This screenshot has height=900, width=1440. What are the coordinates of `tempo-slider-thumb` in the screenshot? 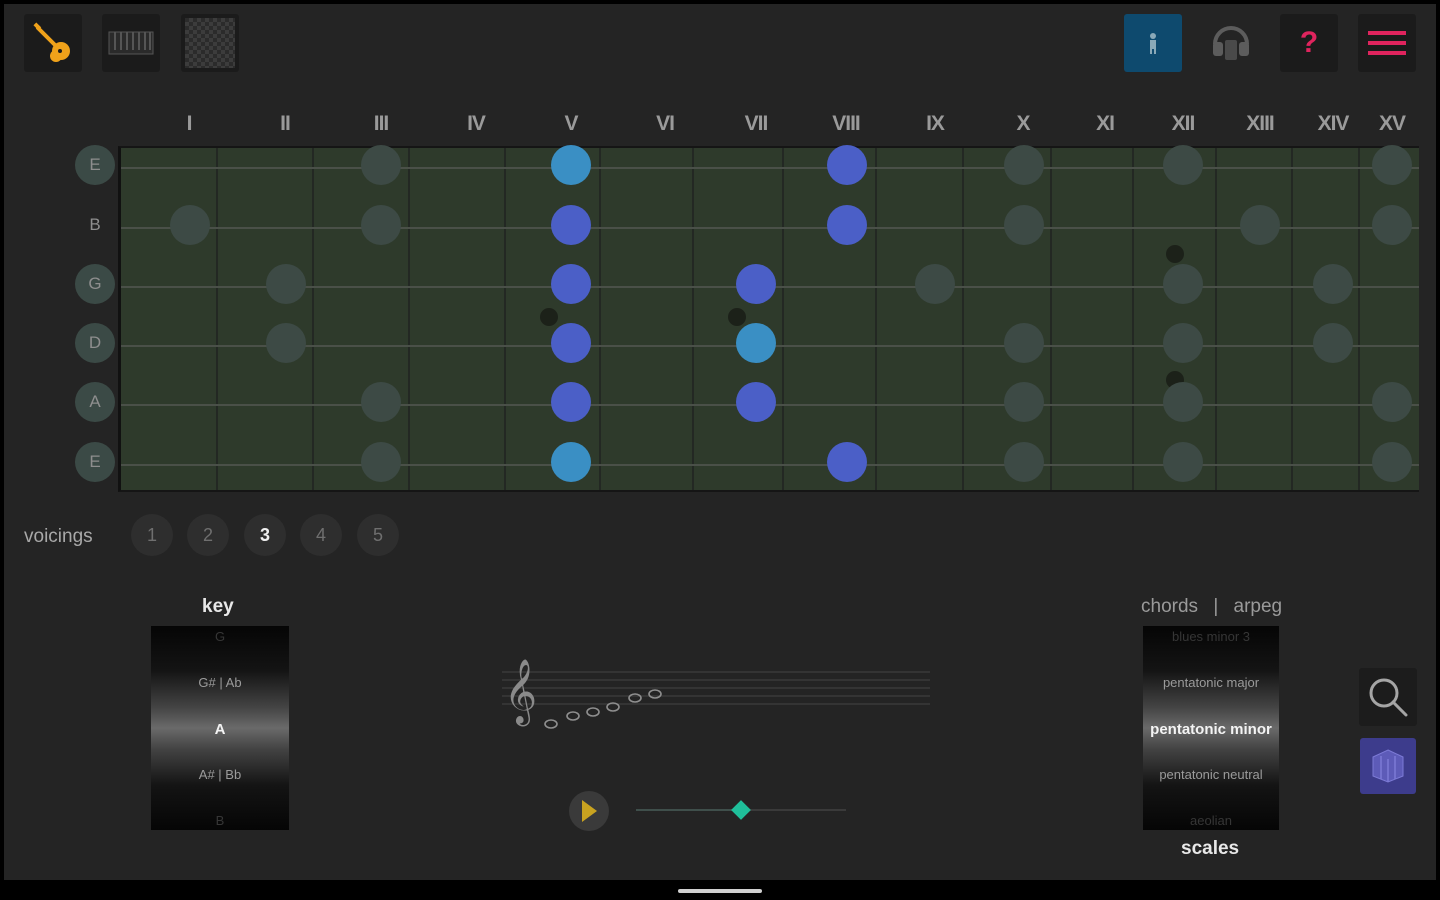 It's located at (741, 810).